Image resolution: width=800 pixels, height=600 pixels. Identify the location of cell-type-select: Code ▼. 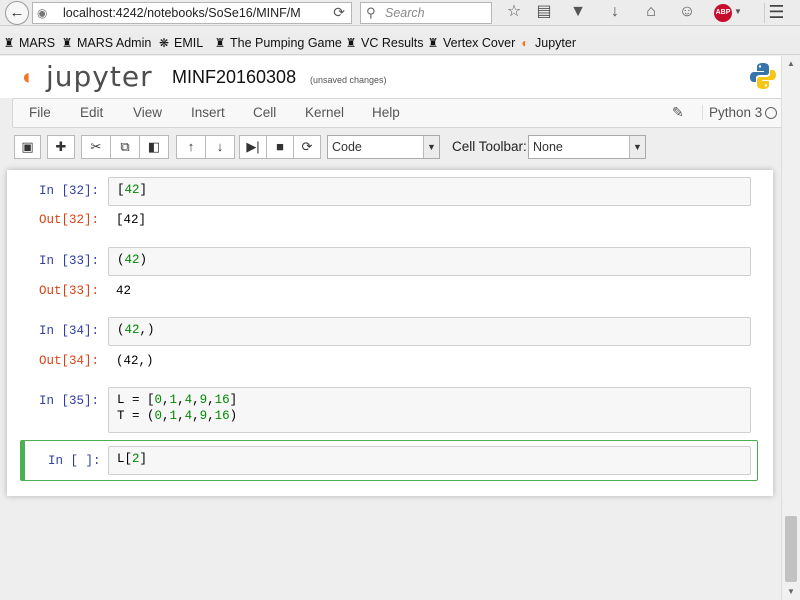
(383, 147).